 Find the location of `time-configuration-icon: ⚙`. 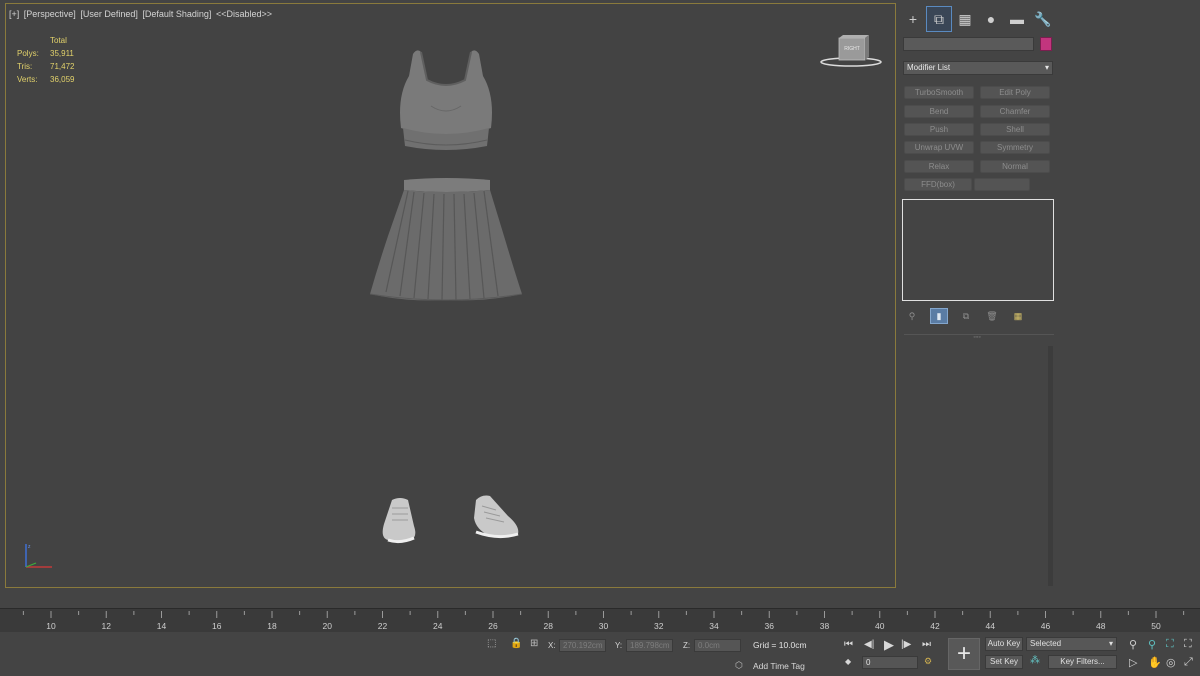

time-configuration-icon: ⚙ is located at coordinates (928, 661).